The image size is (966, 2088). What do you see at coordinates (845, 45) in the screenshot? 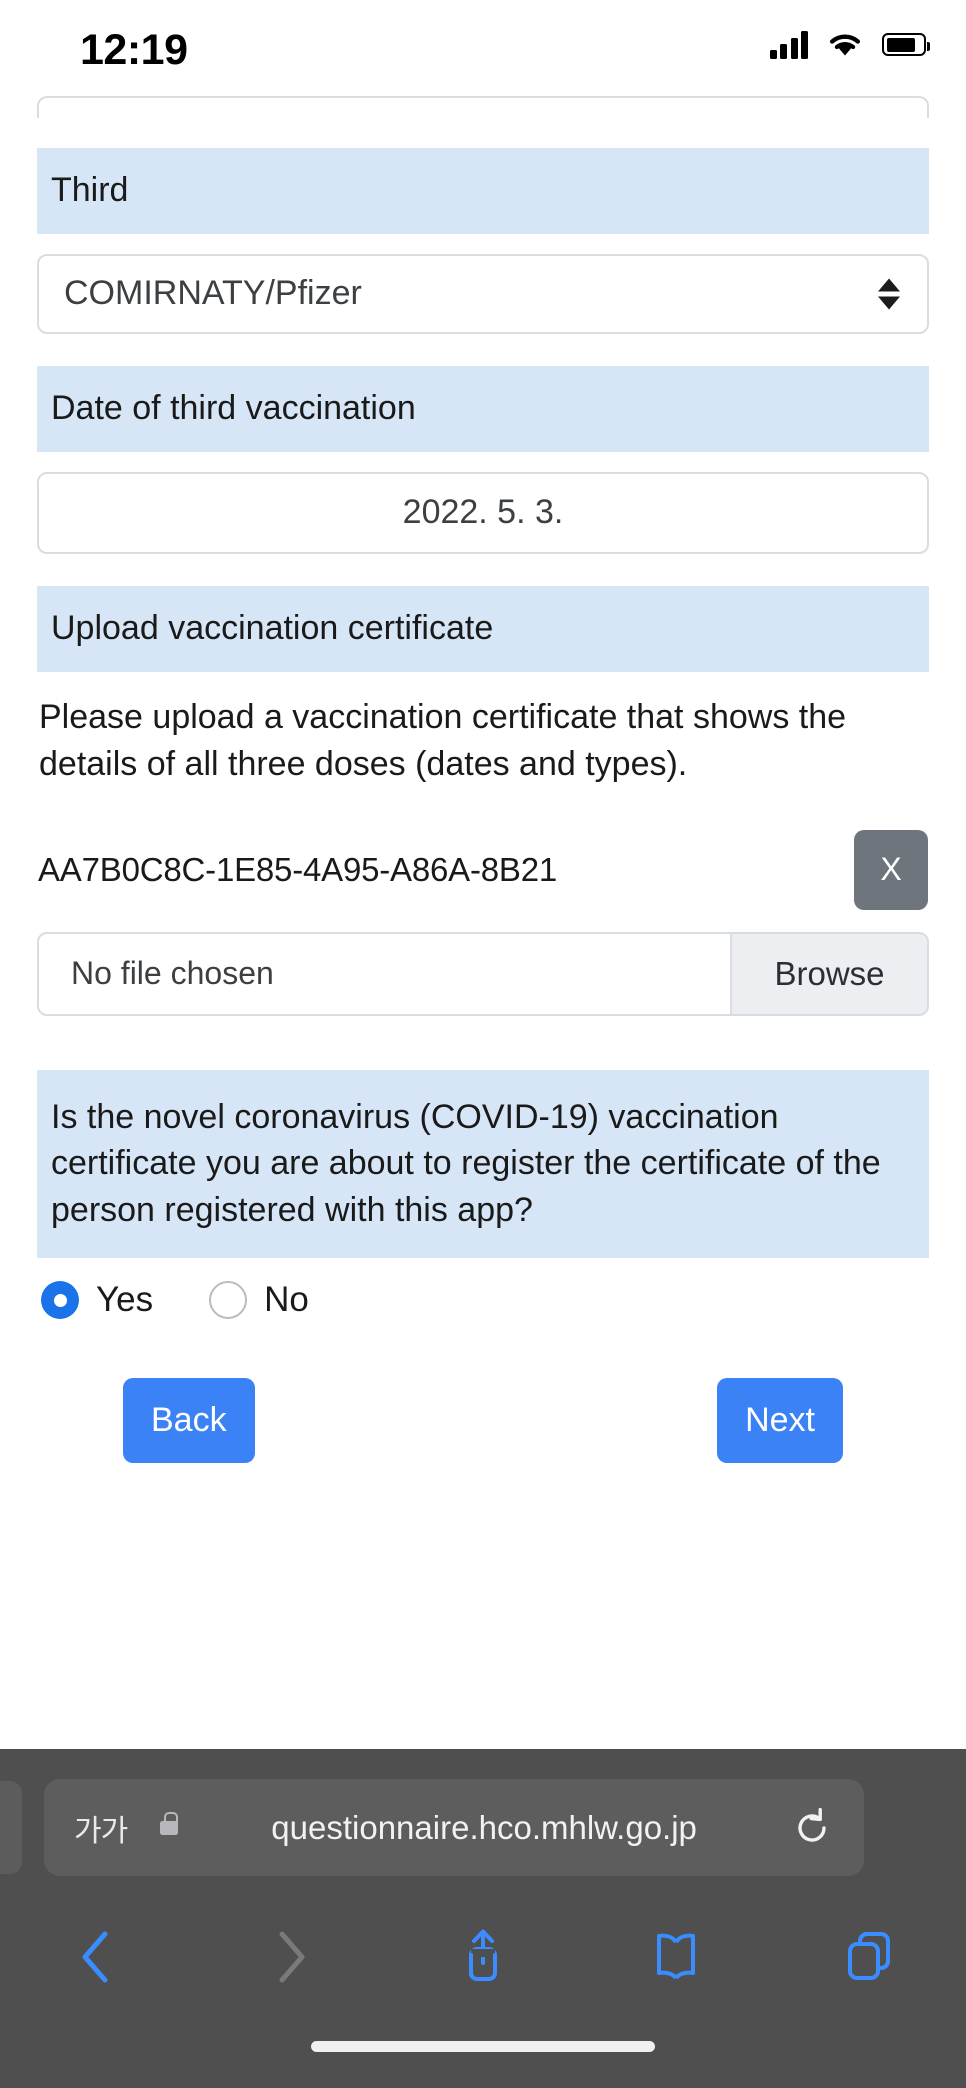
I see `wifi-icon` at bounding box center [845, 45].